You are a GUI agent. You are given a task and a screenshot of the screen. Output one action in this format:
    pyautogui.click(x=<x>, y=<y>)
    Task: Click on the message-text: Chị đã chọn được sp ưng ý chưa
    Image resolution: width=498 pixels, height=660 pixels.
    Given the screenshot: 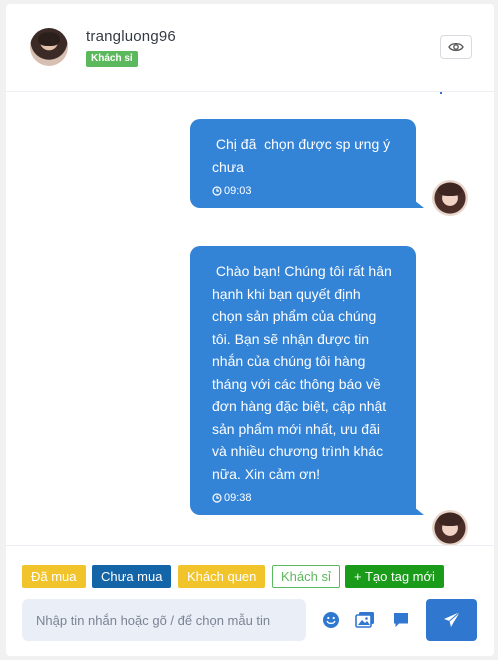 What is the action you would take?
    pyautogui.click(x=303, y=155)
    